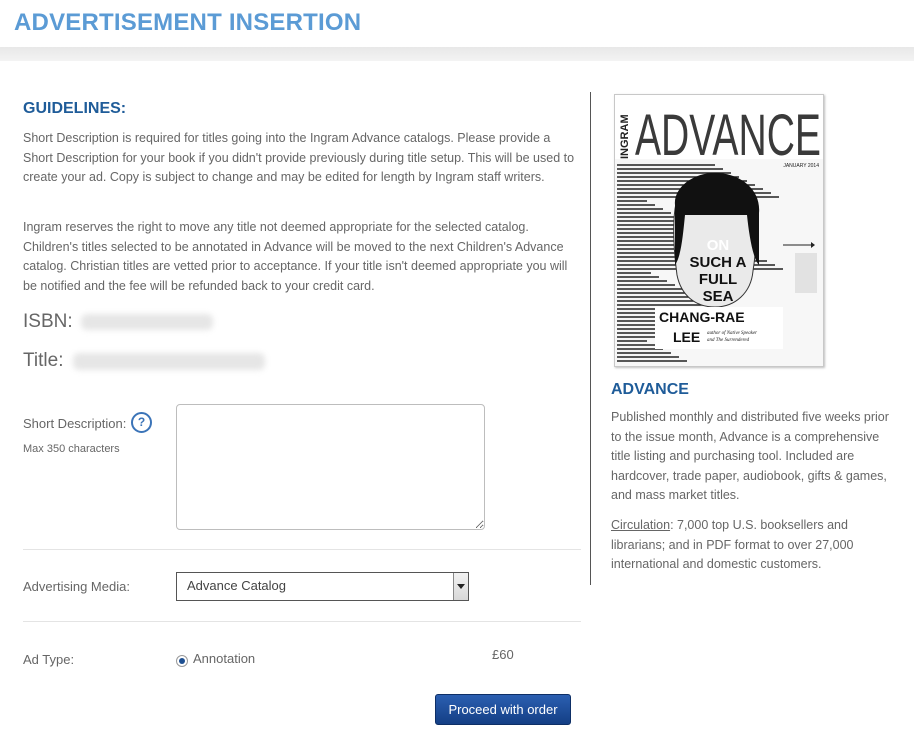 The image size is (914, 731). I want to click on sidebar-heading: ADVANCE, so click(650, 389).